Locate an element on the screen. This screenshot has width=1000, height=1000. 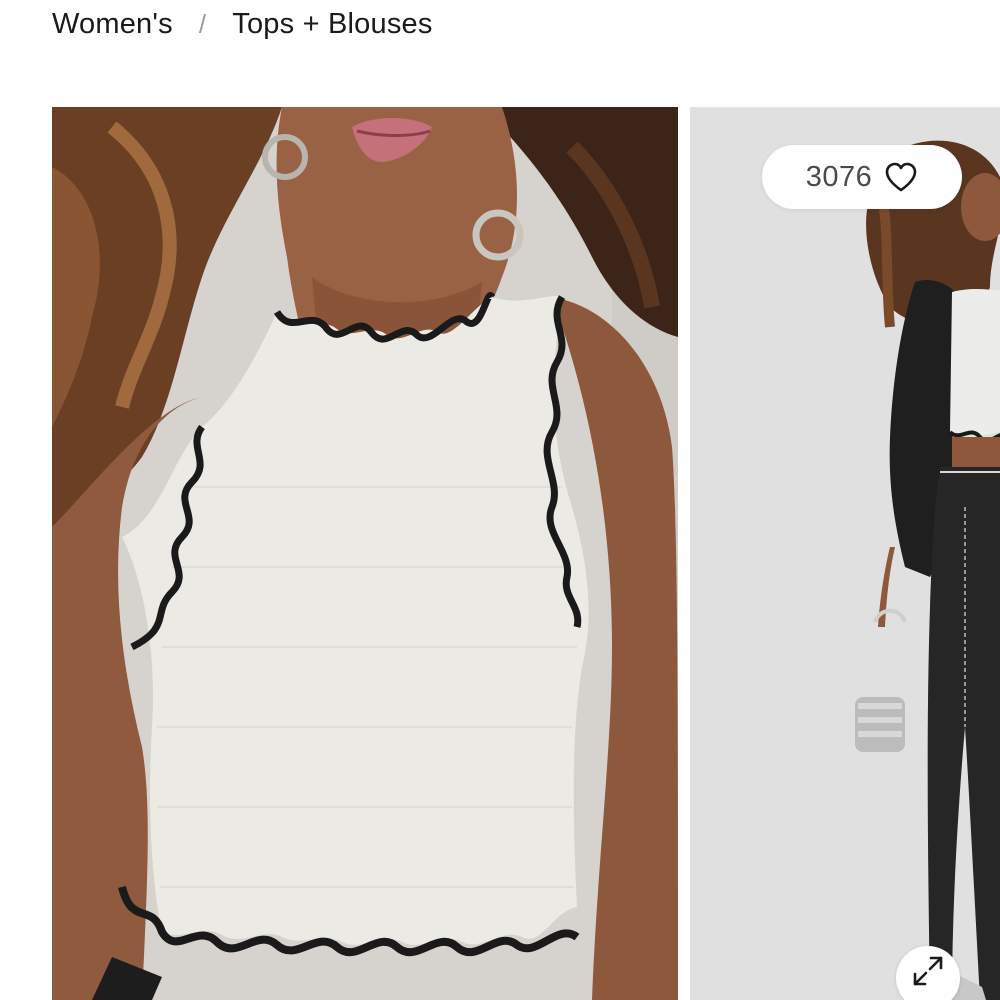
breadcrumb-item-womens: Women's is located at coordinates (112, 24).